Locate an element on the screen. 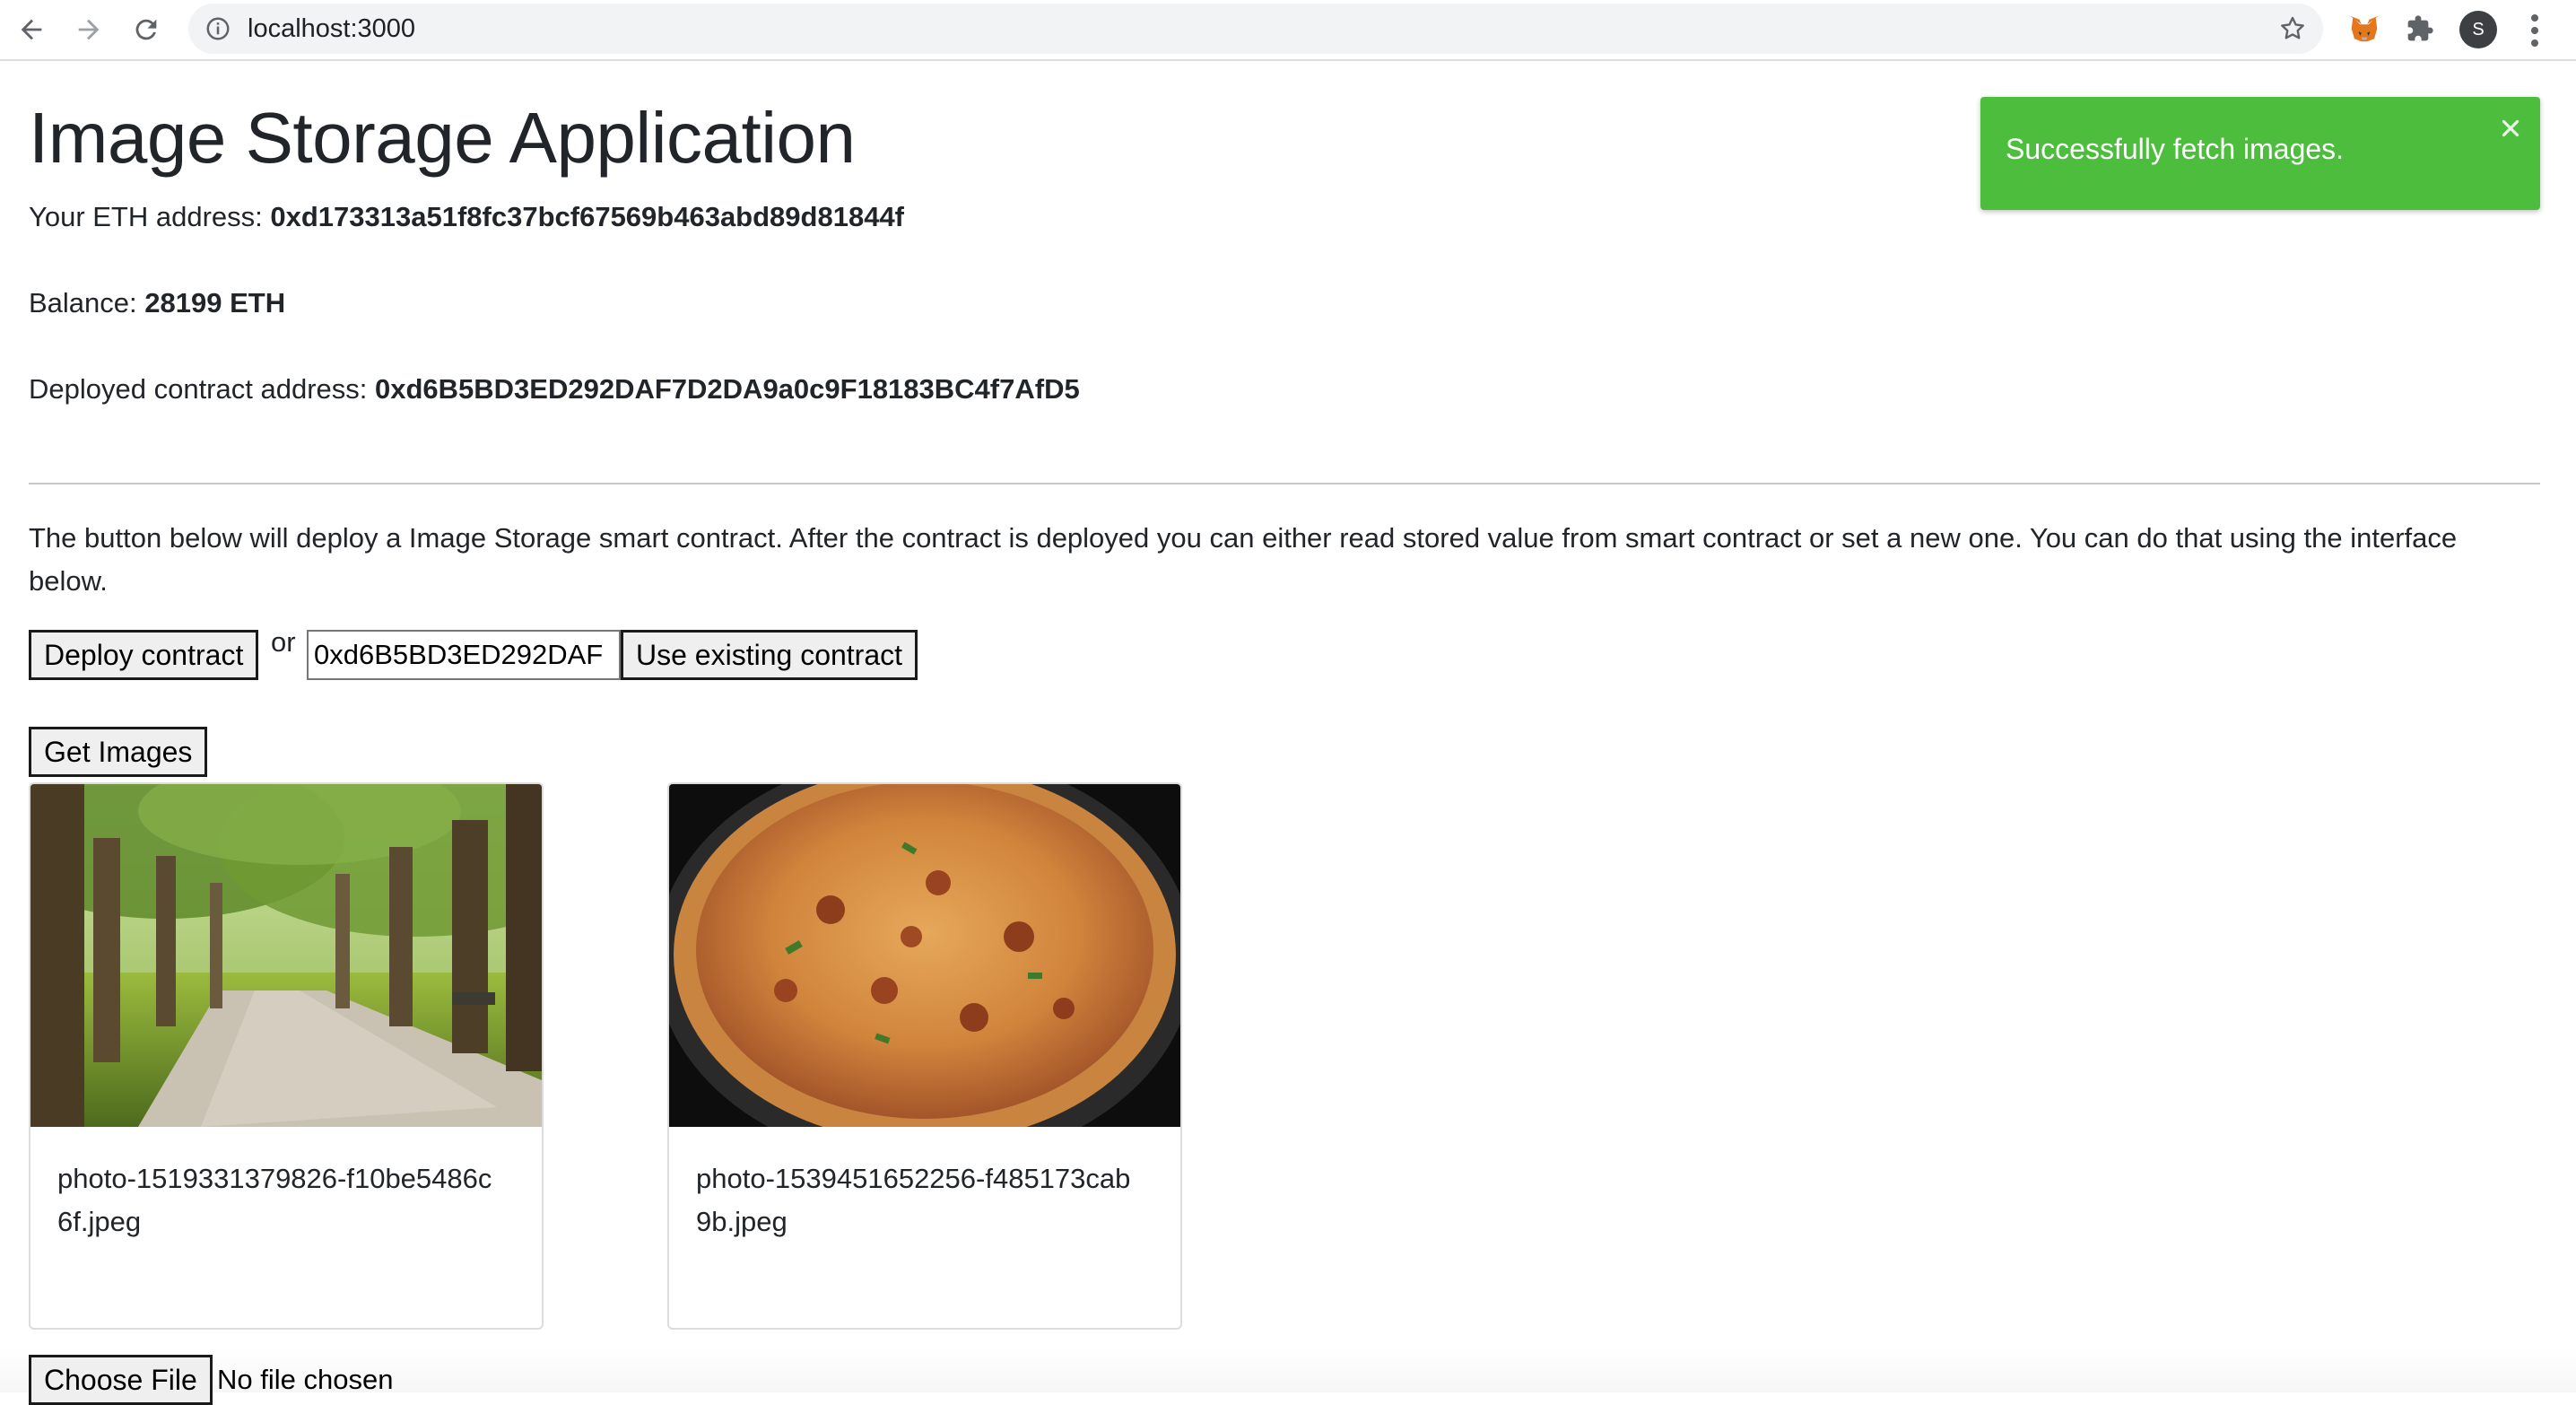  image-card: photo-1539451652256-f485173cab9b.jpeg is located at coordinates (924, 1056).